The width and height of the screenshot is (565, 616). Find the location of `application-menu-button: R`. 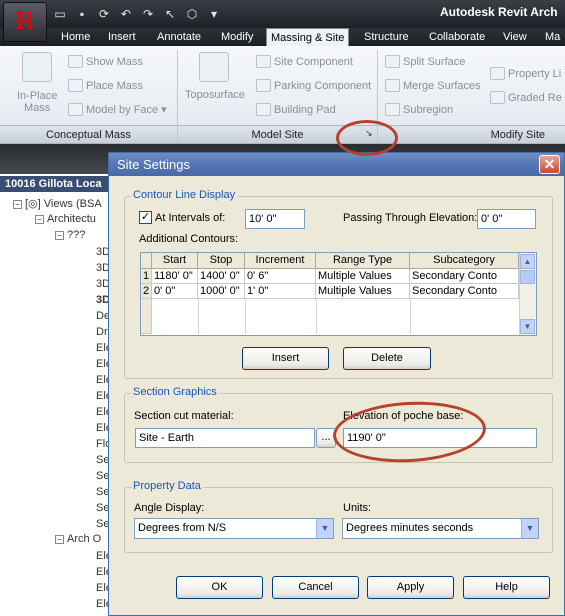

application-menu-button: R is located at coordinates (25, 22).